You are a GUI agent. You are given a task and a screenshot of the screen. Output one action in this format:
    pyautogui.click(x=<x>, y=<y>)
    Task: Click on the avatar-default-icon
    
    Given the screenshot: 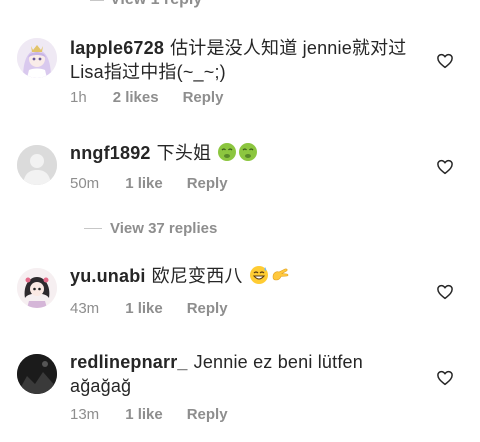 What is the action you would take?
    pyautogui.click(x=37, y=165)
    